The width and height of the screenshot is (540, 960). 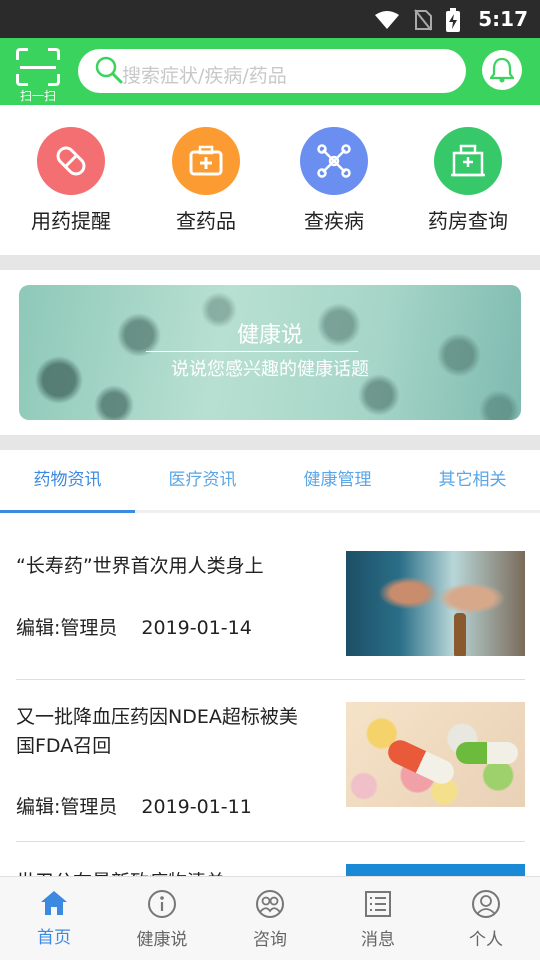 What do you see at coordinates (54, 918) in the screenshot?
I see `nav-home: 首页` at bounding box center [54, 918].